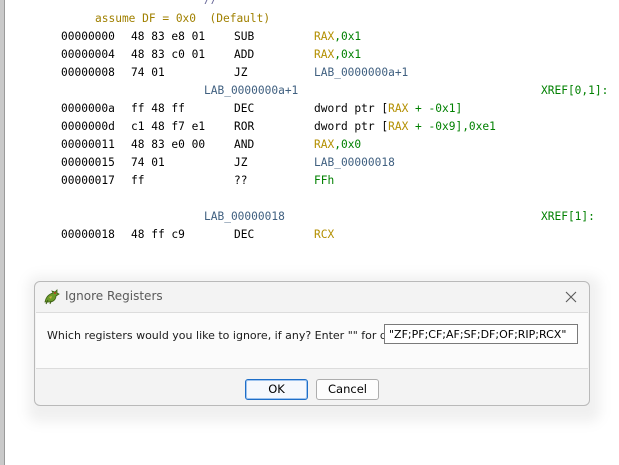 Image resolution: width=619 pixels, height=465 pixels. Describe the element at coordinates (244, 126) in the screenshot. I see `mnemonic: ROR` at that location.